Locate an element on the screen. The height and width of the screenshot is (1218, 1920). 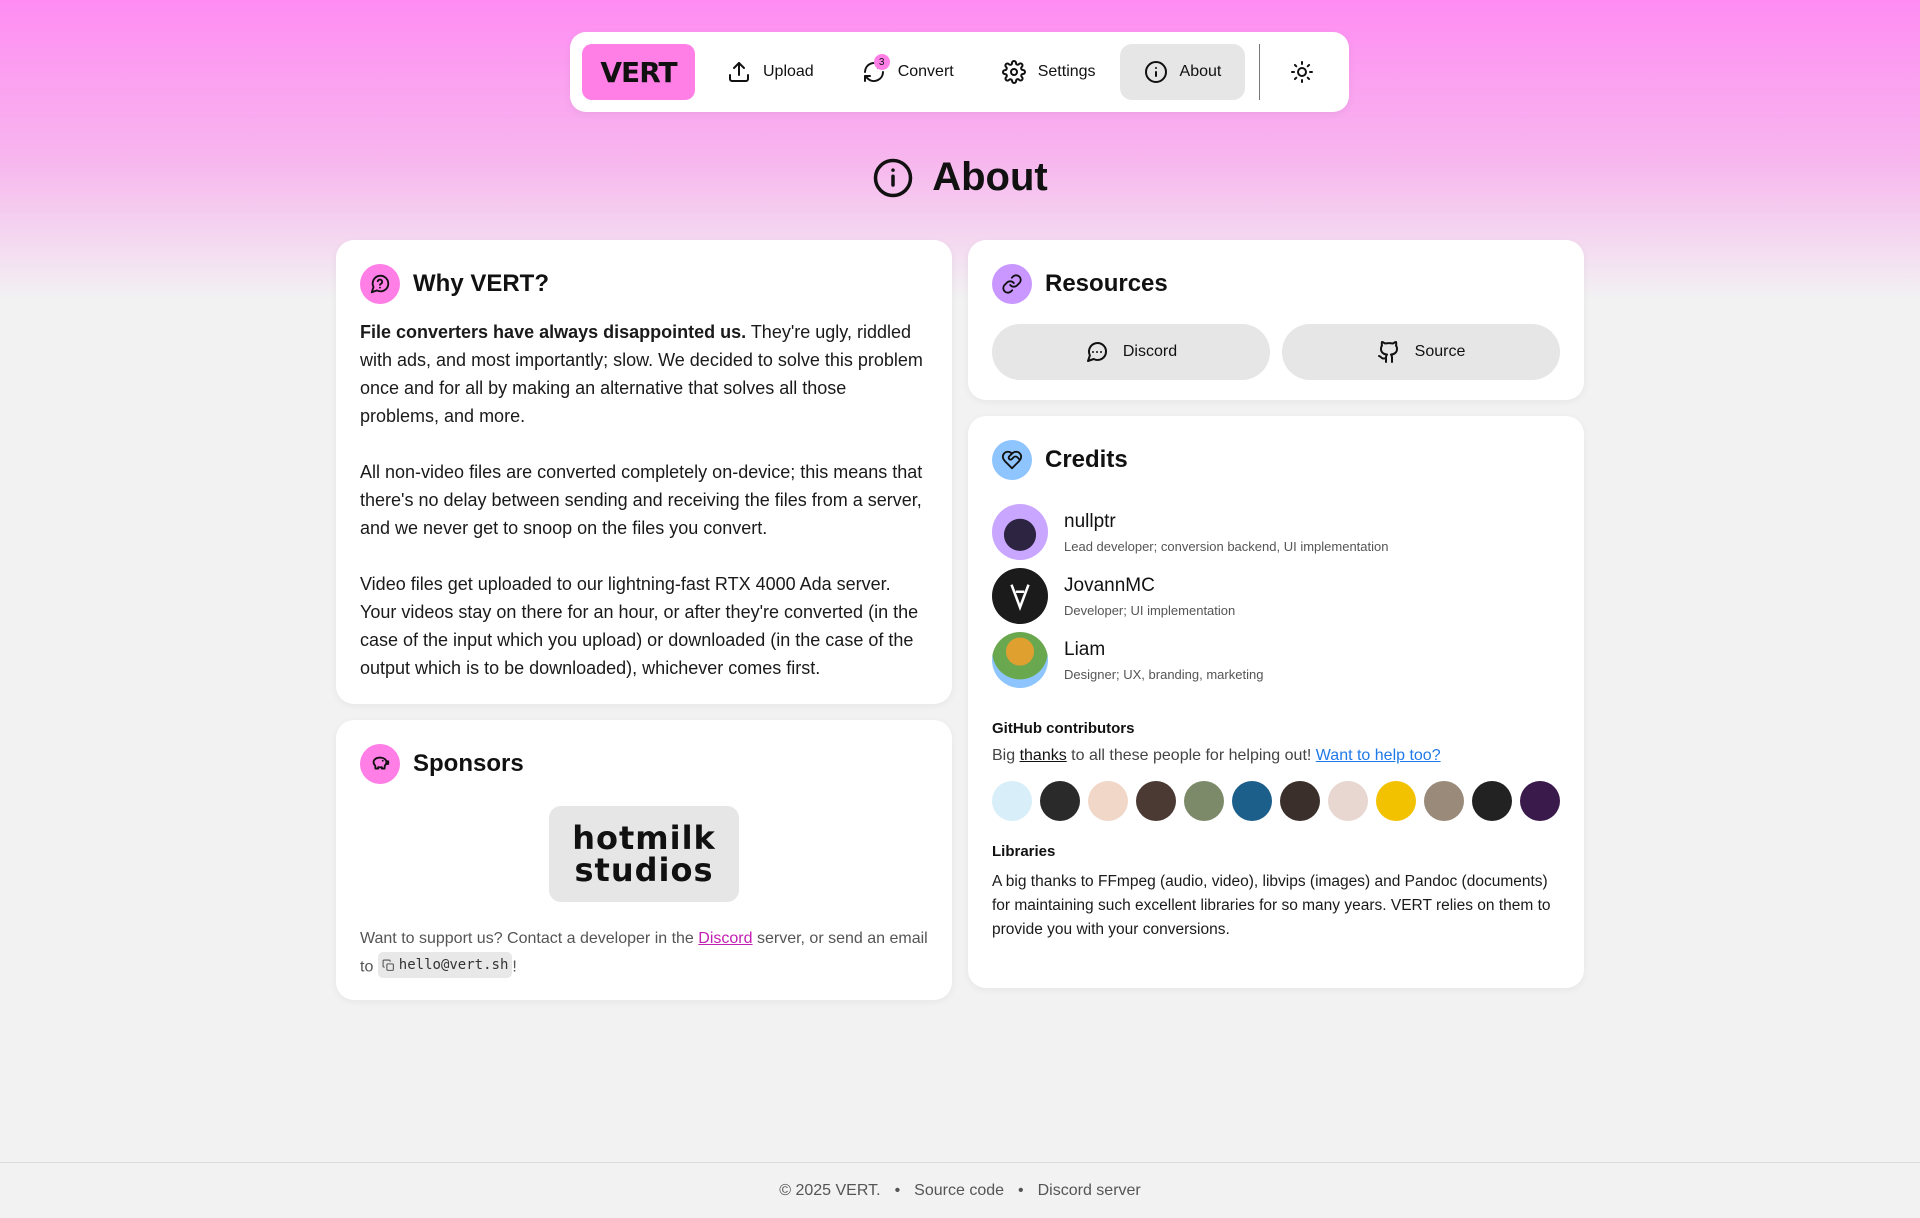
credits-title: Credits is located at coordinates (1086, 459).